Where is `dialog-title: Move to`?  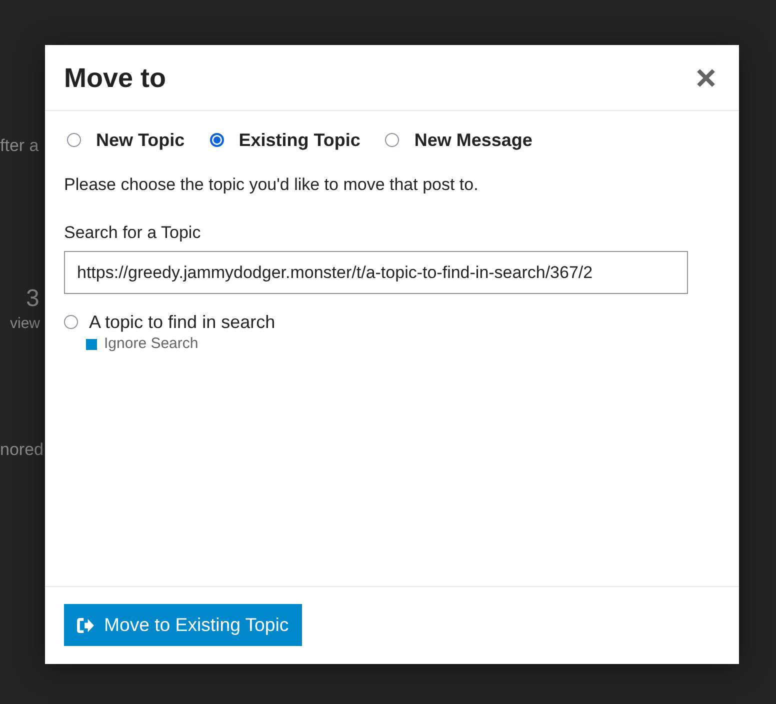
dialog-title: Move to is located at coordinates (115, 78).